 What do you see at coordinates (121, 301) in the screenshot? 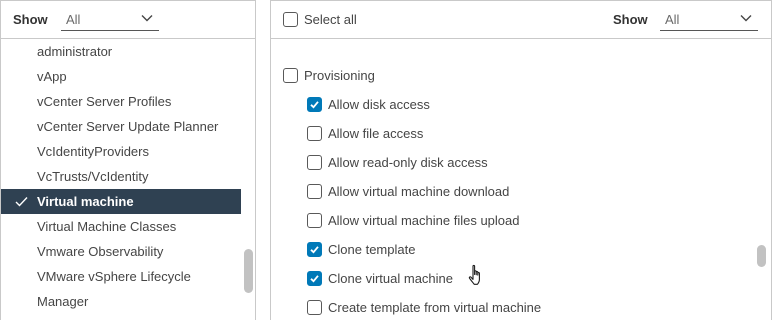
I see `nav-item: Manager` at bounding box center [121, 301].